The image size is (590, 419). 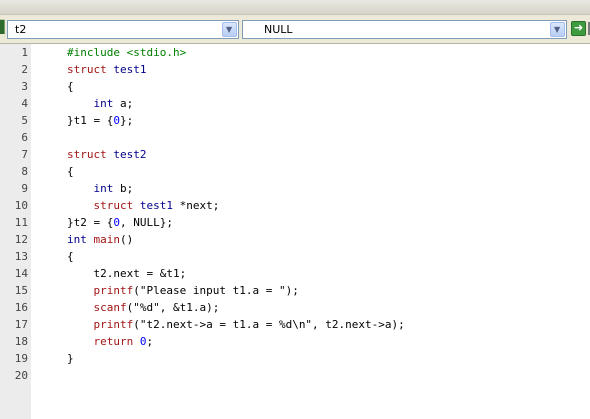 I want to click on line-number: 3, so click(x=24, y=86).